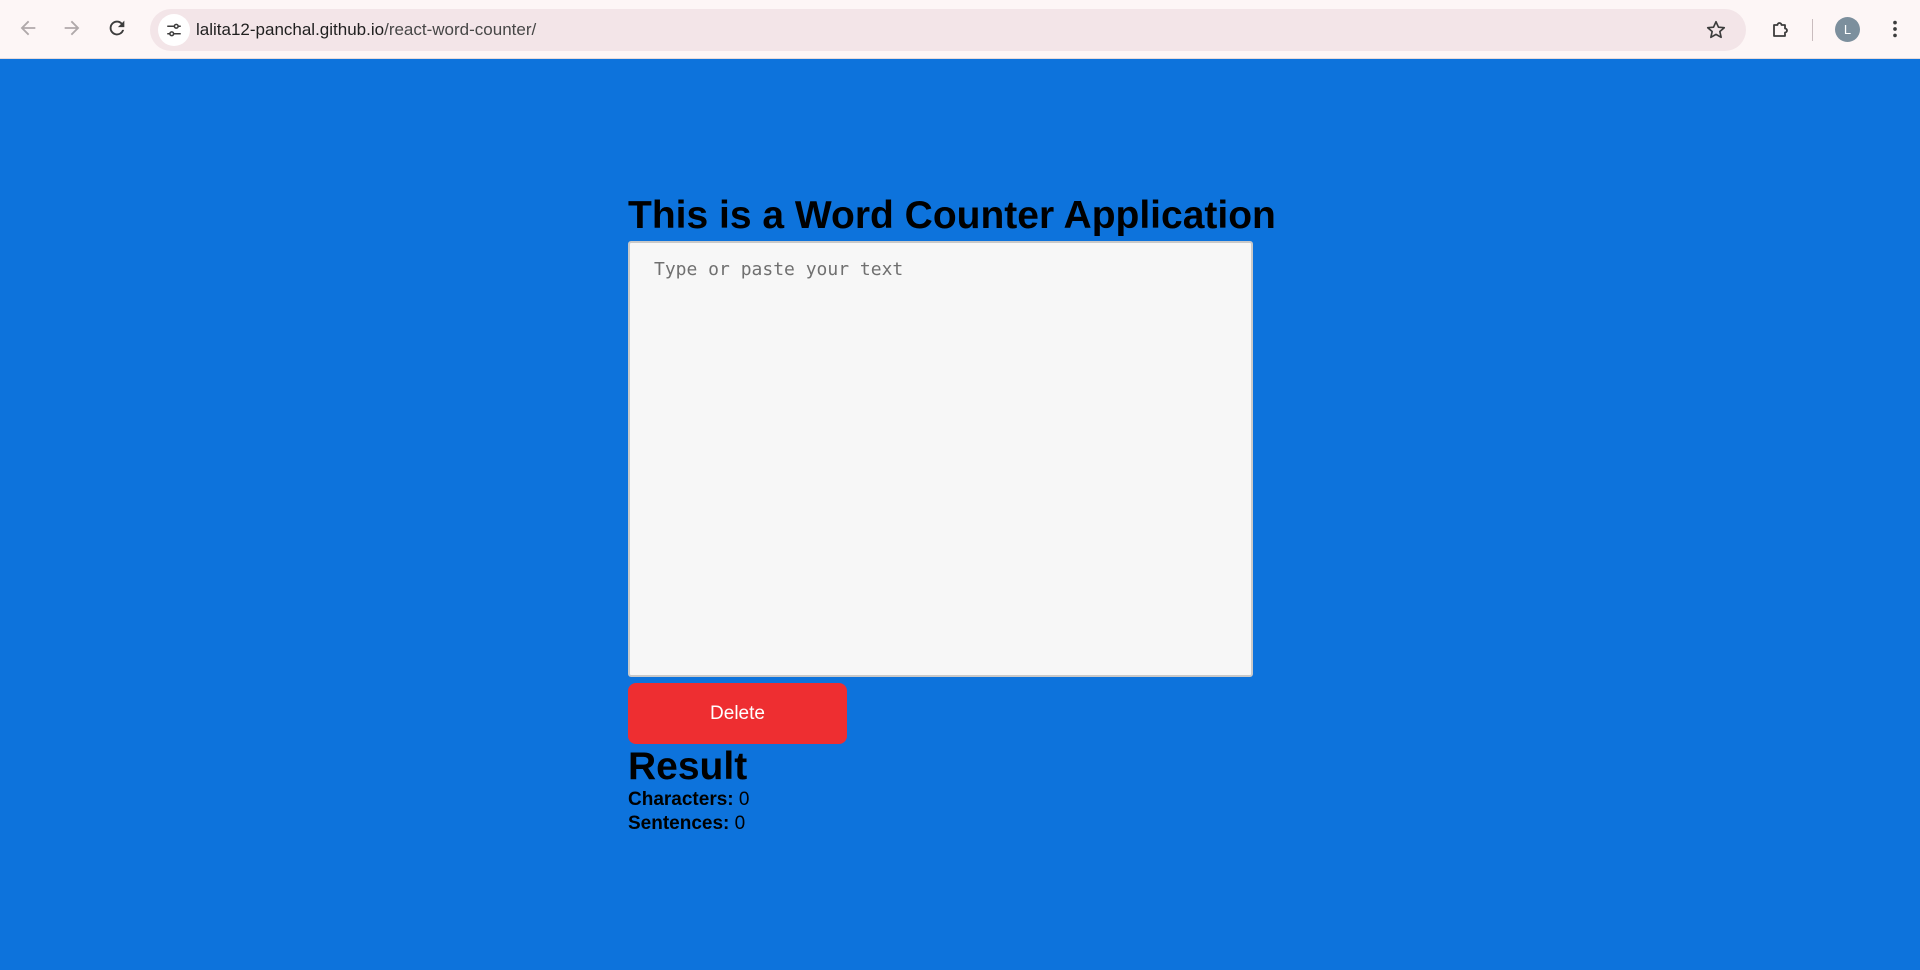  Describe the element at coordinates (681, 799) in the screenshot. I see `characters-label: Characters:` at that location.